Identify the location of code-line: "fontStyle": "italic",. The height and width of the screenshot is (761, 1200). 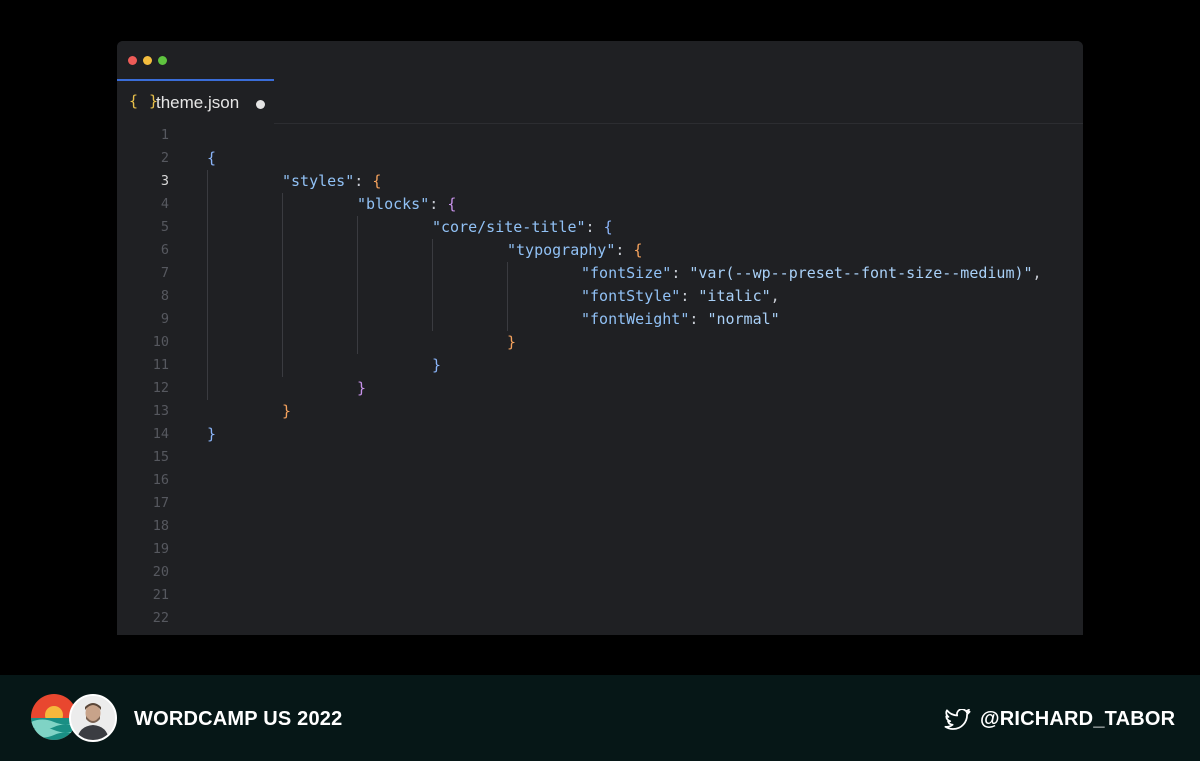
(680, 296).